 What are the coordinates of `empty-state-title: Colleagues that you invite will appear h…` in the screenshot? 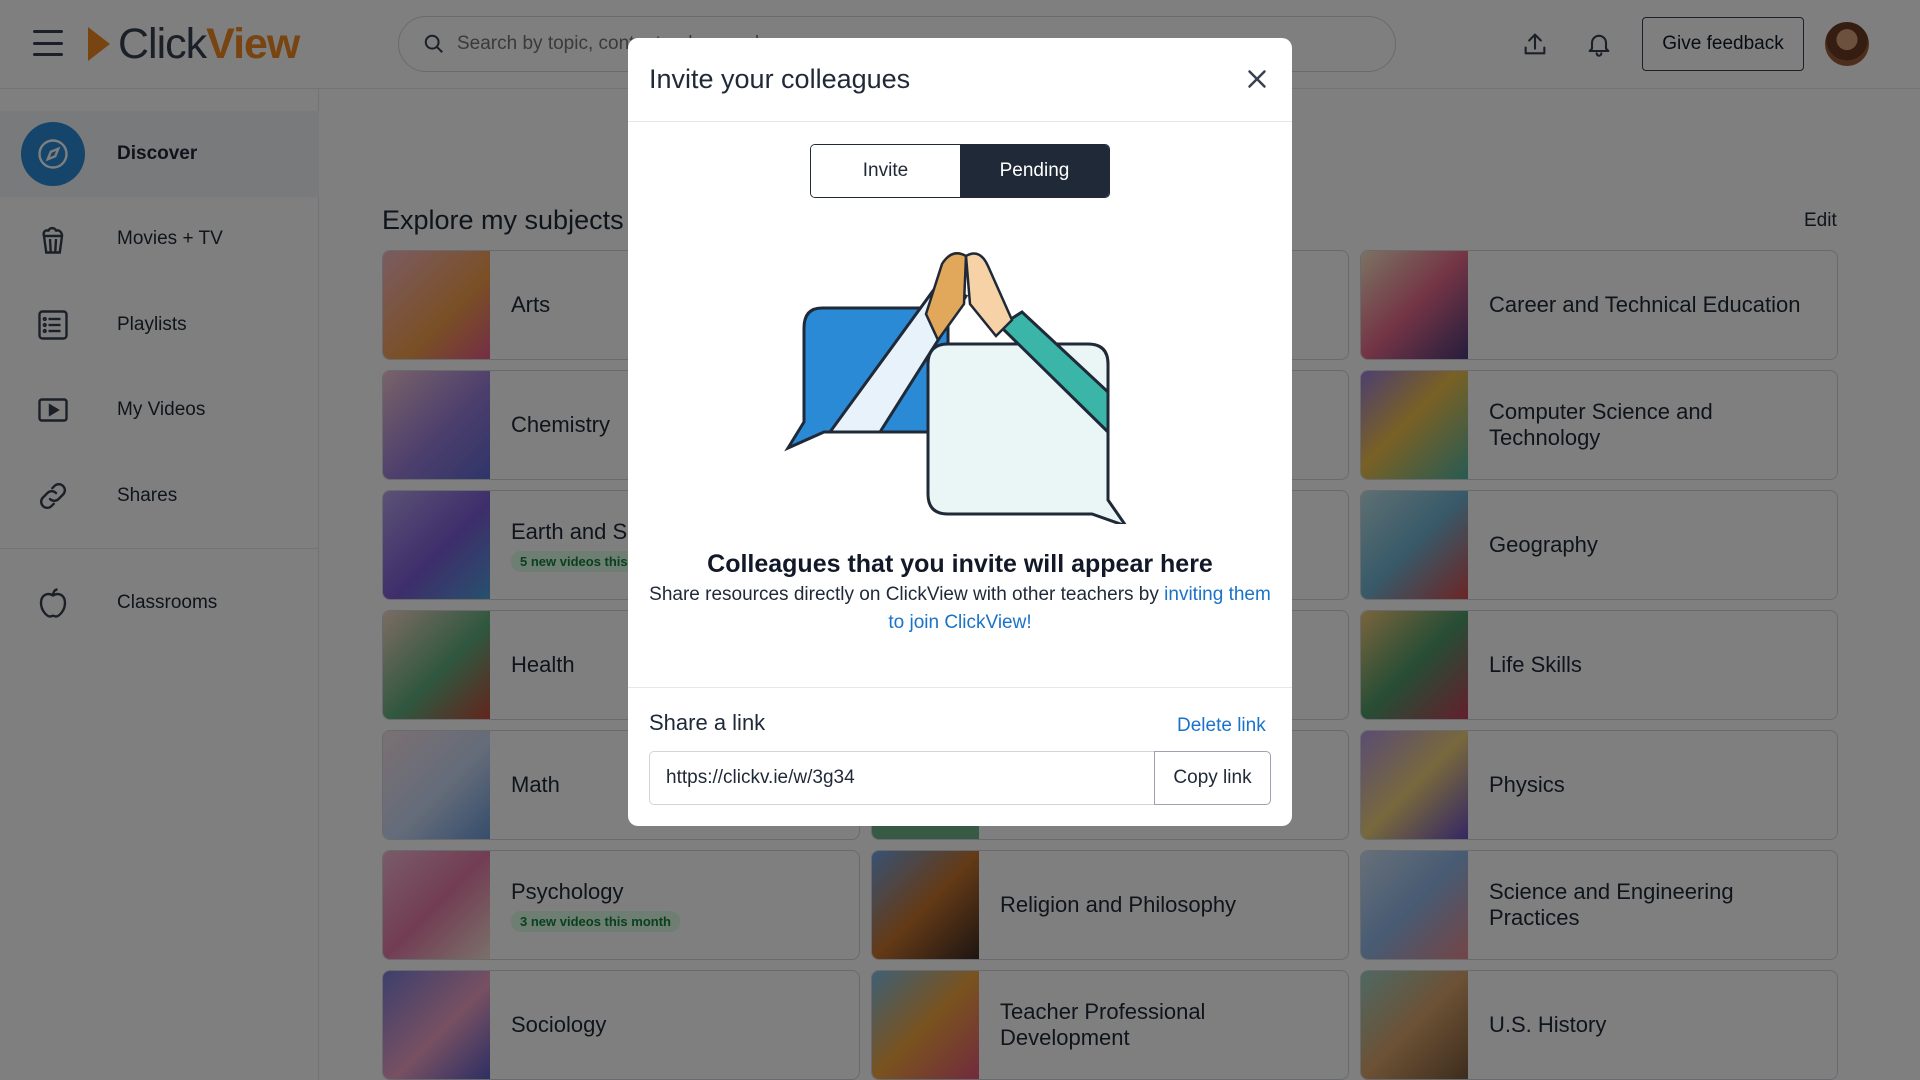 It's located at (960, 564).